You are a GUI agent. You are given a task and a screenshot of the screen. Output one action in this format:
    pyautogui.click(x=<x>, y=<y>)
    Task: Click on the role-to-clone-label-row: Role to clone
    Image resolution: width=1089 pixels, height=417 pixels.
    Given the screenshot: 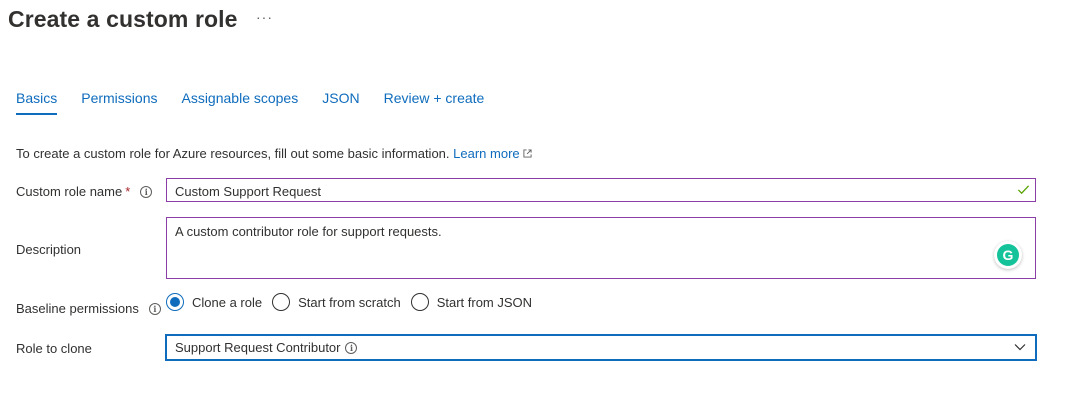 What is the action you would take?
    pyautogui.click(x=54, y=348)
    